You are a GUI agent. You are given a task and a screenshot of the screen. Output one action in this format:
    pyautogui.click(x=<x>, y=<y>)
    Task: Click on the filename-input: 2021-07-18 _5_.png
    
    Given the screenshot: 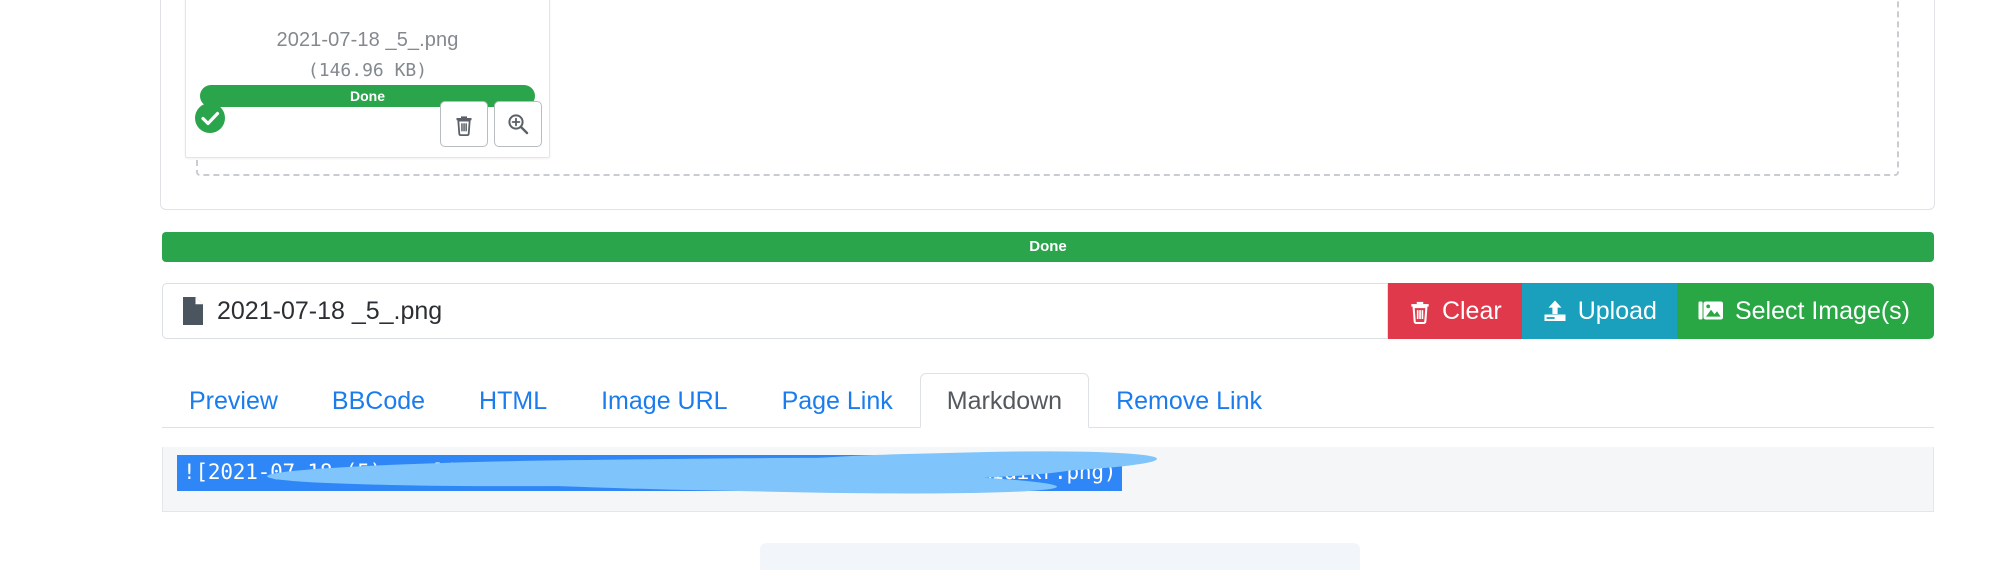 What is the action you would take?
    pyautogui.click(x=775, y=311)
    